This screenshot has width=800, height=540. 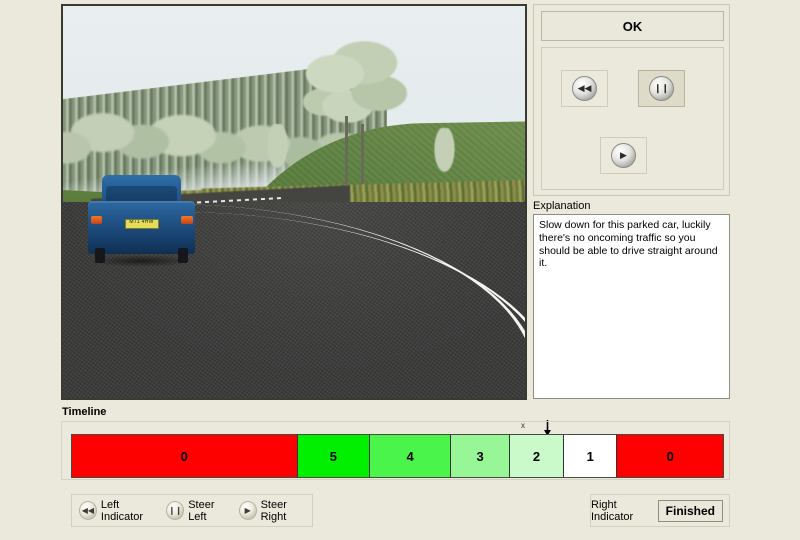 I want to click on timeline-panel: 0 5 4 3 2 1 0, so click(x=395, y=450).